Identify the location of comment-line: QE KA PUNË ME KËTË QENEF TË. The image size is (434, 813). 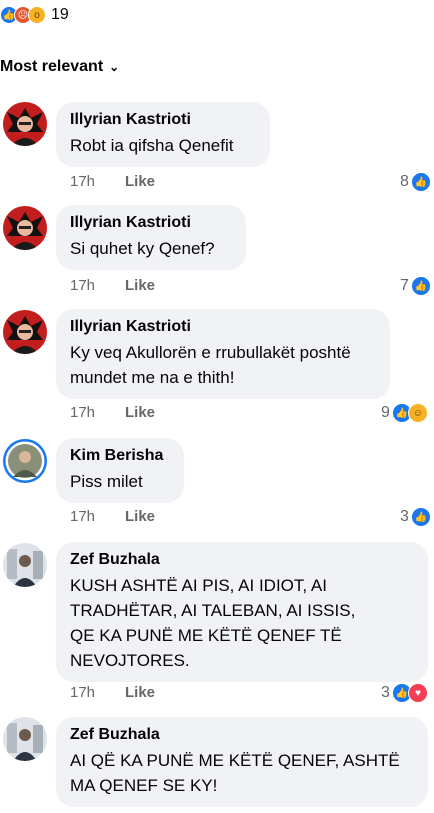
(206, 635).